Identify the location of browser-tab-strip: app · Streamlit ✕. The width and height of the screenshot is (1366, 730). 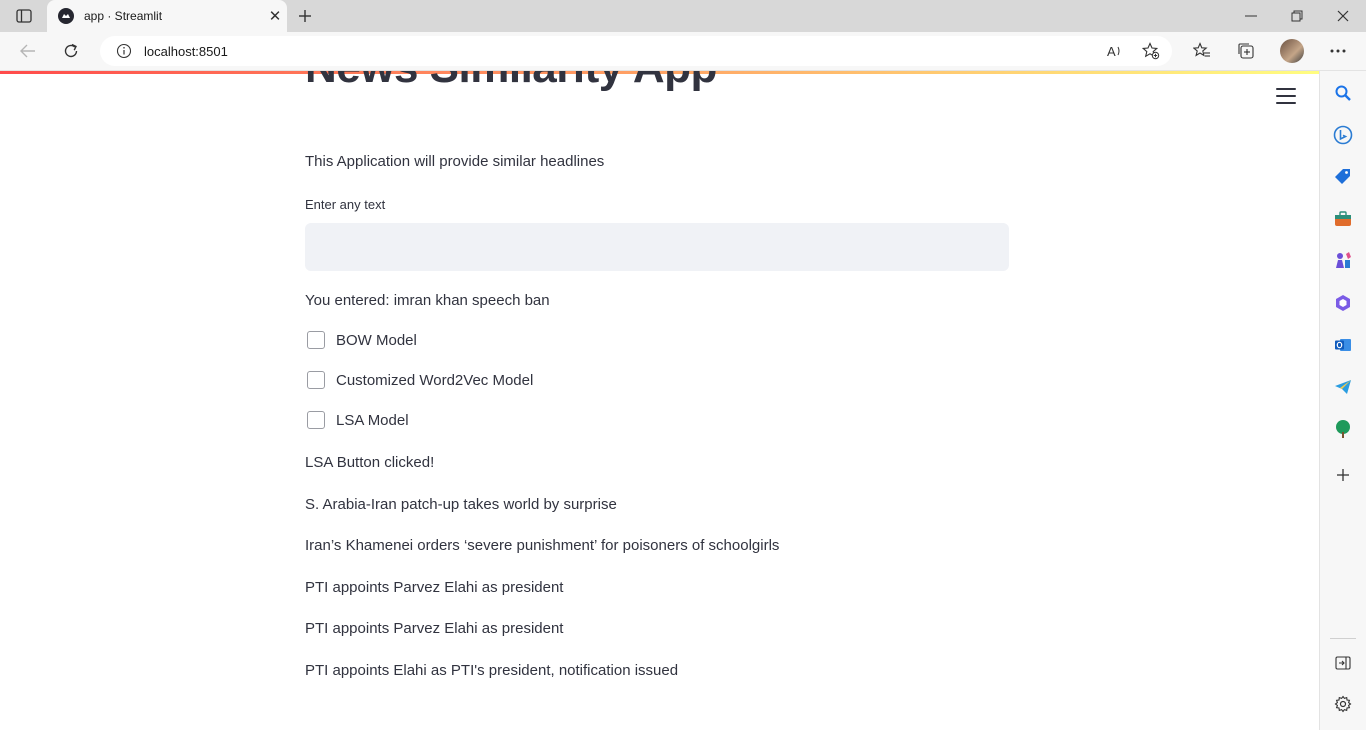
(683, 16).